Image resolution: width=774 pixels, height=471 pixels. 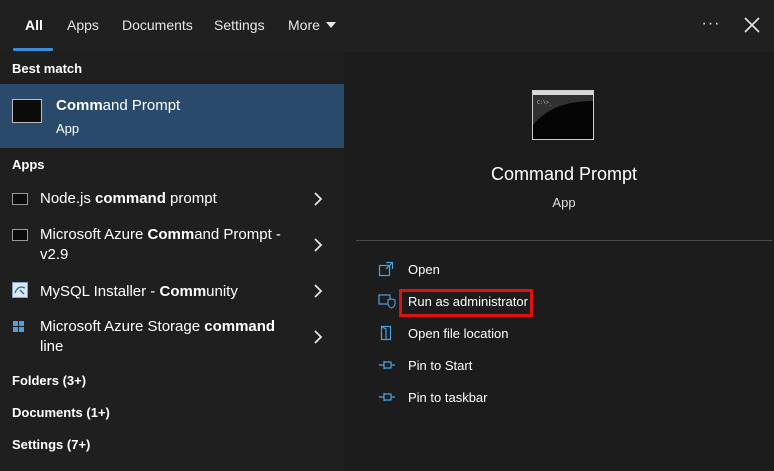 I want to click on tab-apps: Apps, so click(x=83, y=26).